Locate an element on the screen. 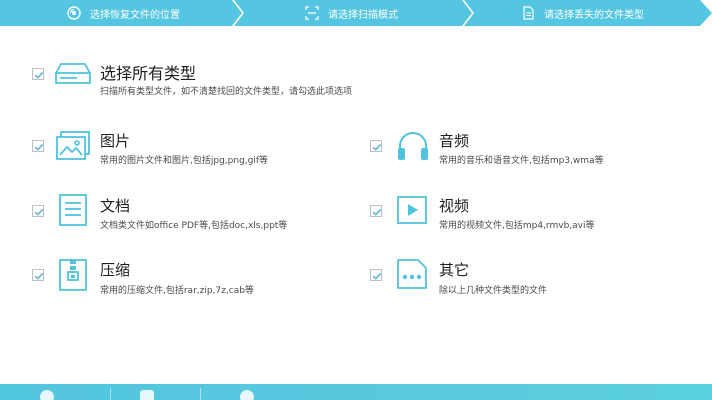  more-icon is located at coordinates (412, 274).